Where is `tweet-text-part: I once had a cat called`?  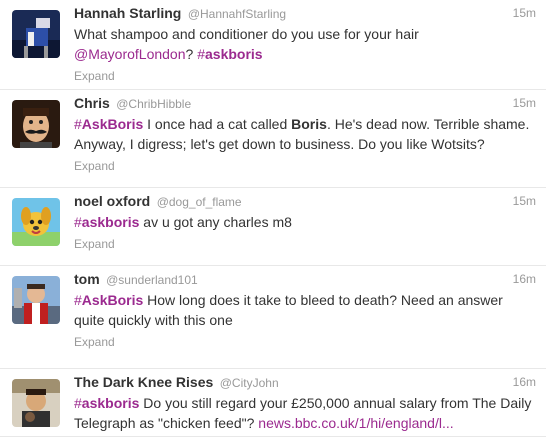 tweet-text-part: I once had a cat called is located at coordinates (217, 124).